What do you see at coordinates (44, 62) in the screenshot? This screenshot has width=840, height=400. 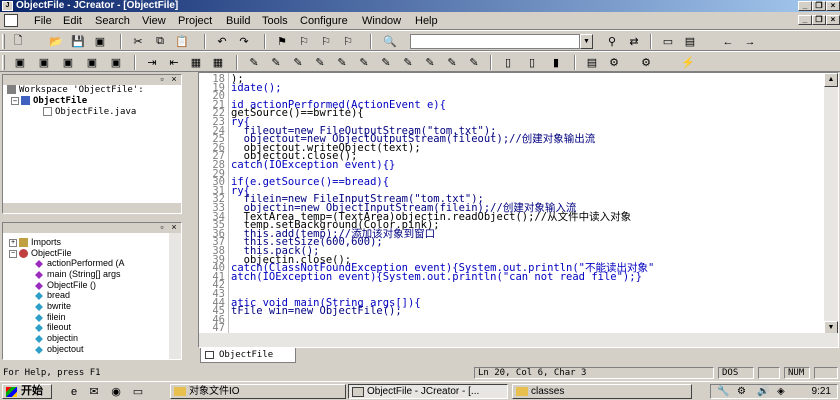 I see `fileview-icon: ▣` at bounding box center [44, 62].